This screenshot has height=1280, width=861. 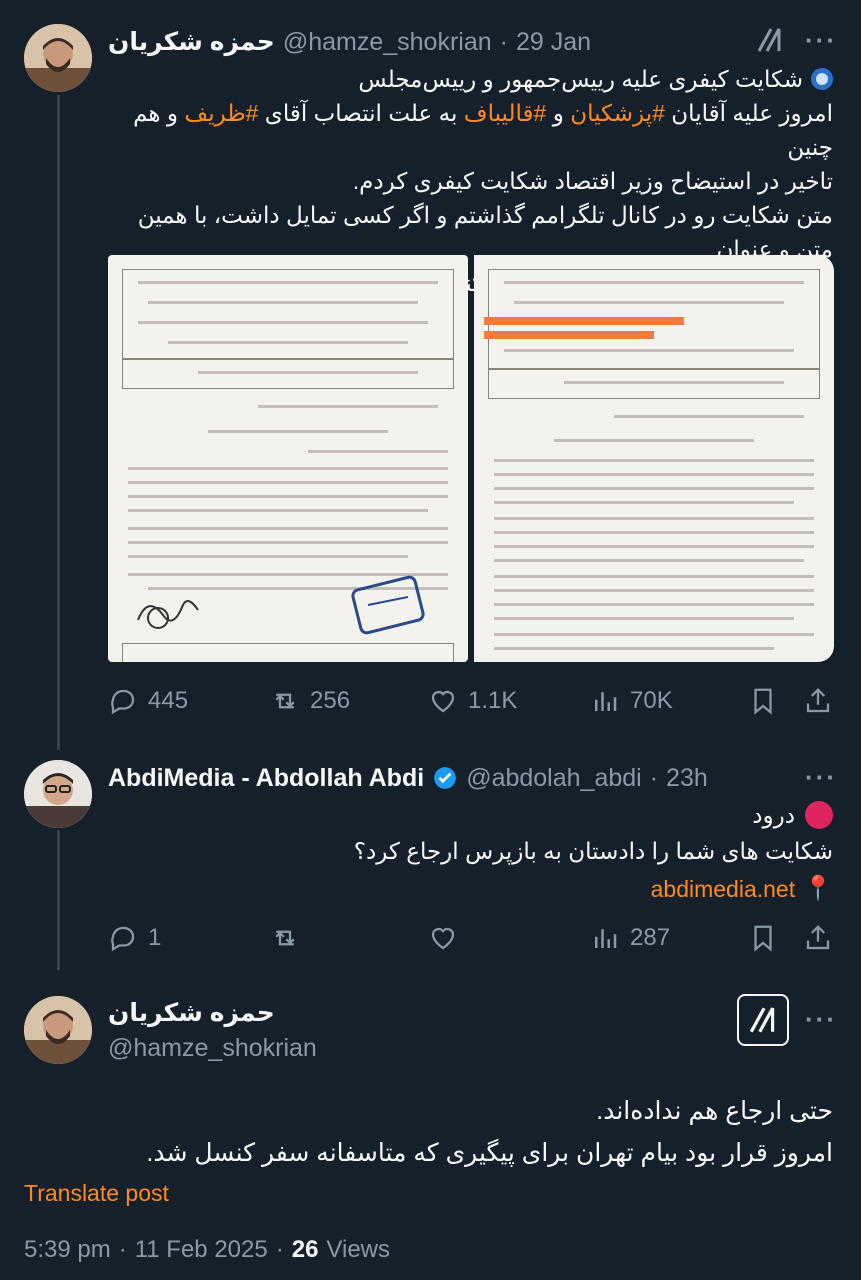 I want to click on views-button: 70K, so click(x=631, y=701).